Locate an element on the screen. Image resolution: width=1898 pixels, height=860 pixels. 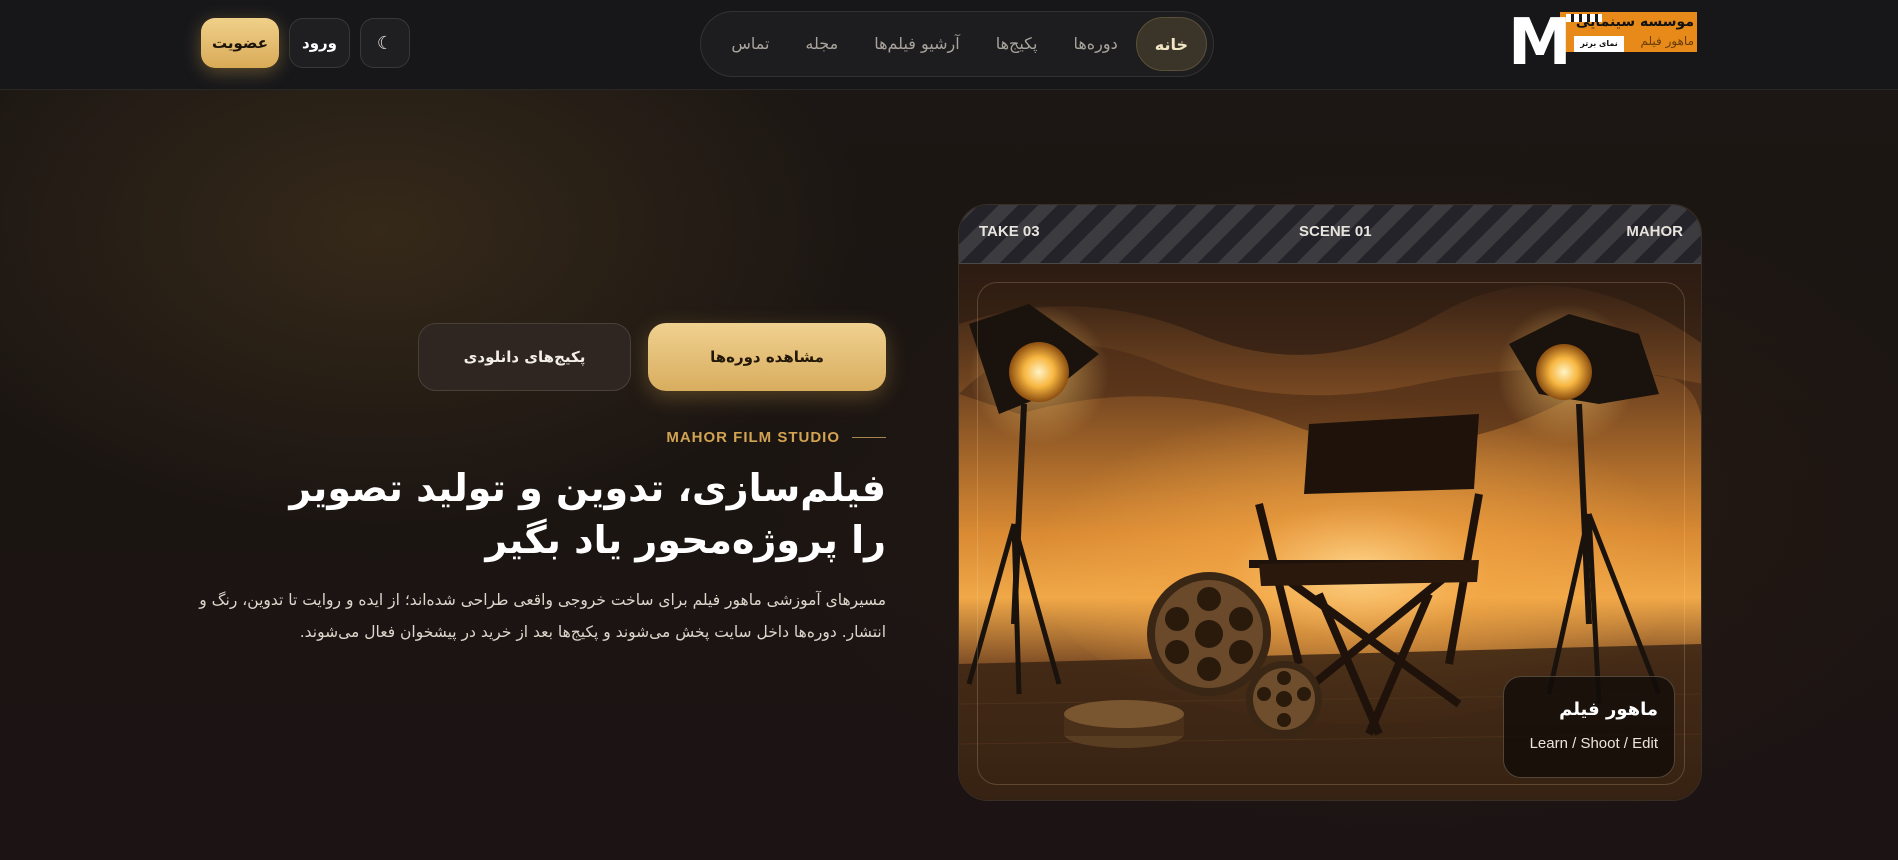
logo-film-perforation is located at coordinates (1584, 18).